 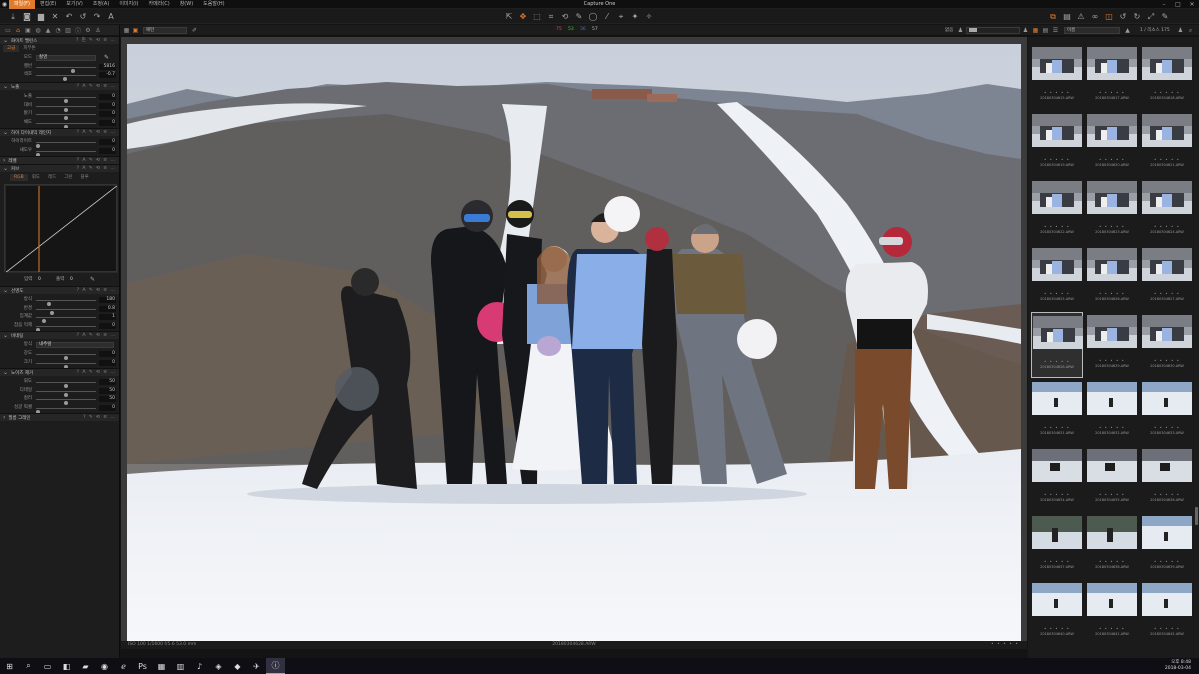 I want to click on eyedropper-icon: ✎, so click(x=106, y=57).